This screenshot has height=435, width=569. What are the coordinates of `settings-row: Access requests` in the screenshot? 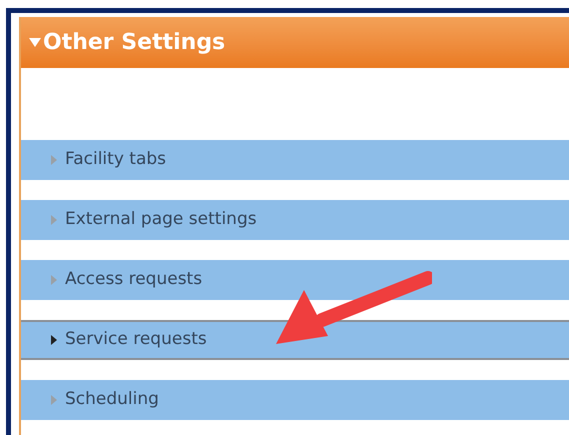 It's located at (295, 280).